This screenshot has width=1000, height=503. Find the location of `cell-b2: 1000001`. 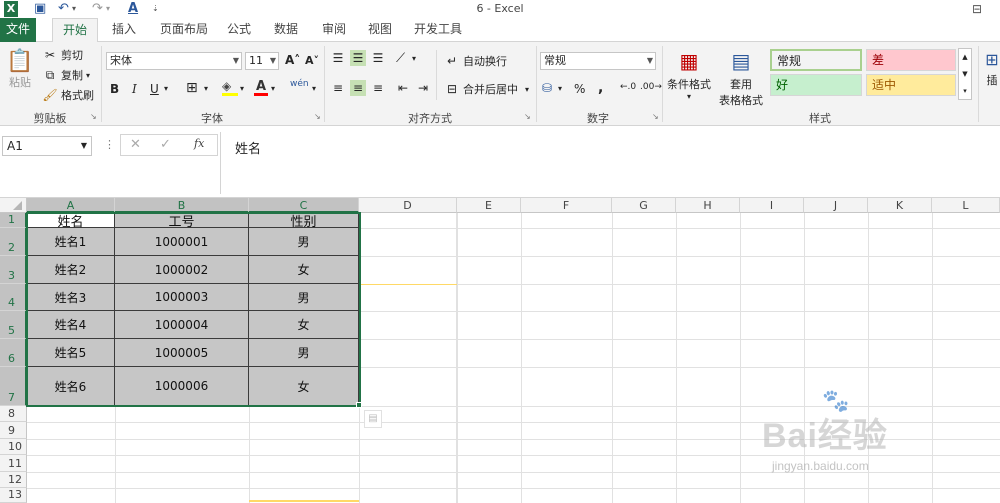

cell-b2: 1000001 is located at coordinates (182, 242).